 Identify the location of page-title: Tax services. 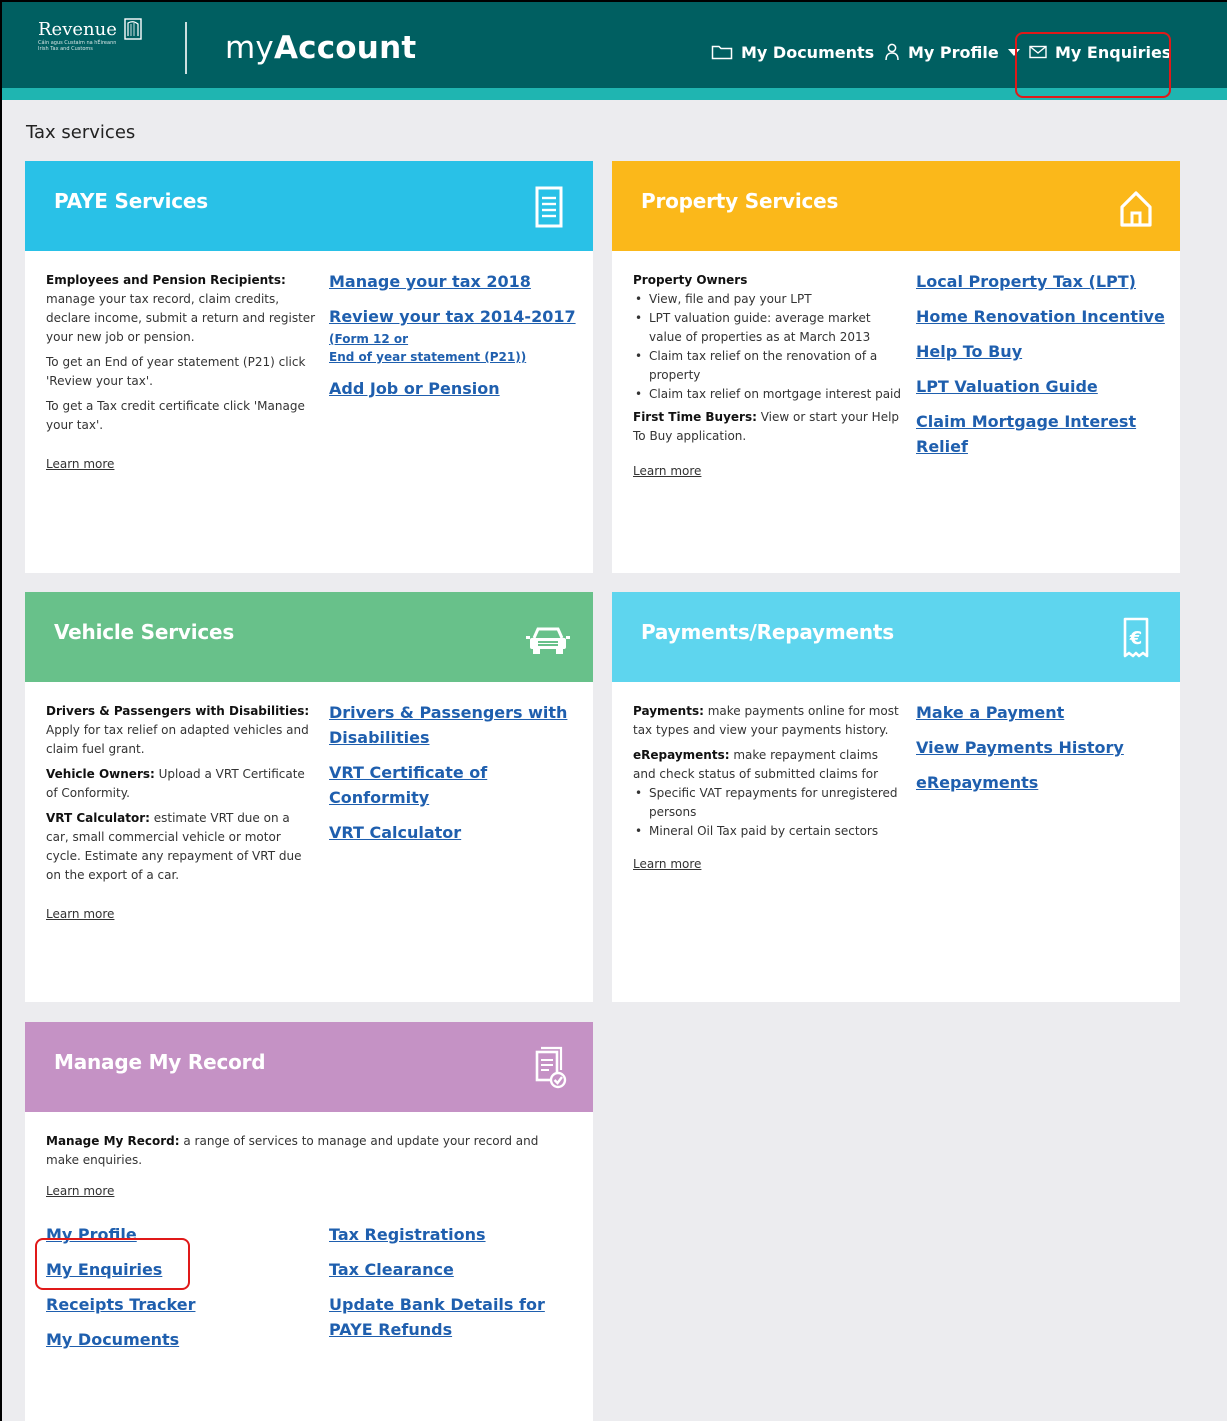
(81, 132).